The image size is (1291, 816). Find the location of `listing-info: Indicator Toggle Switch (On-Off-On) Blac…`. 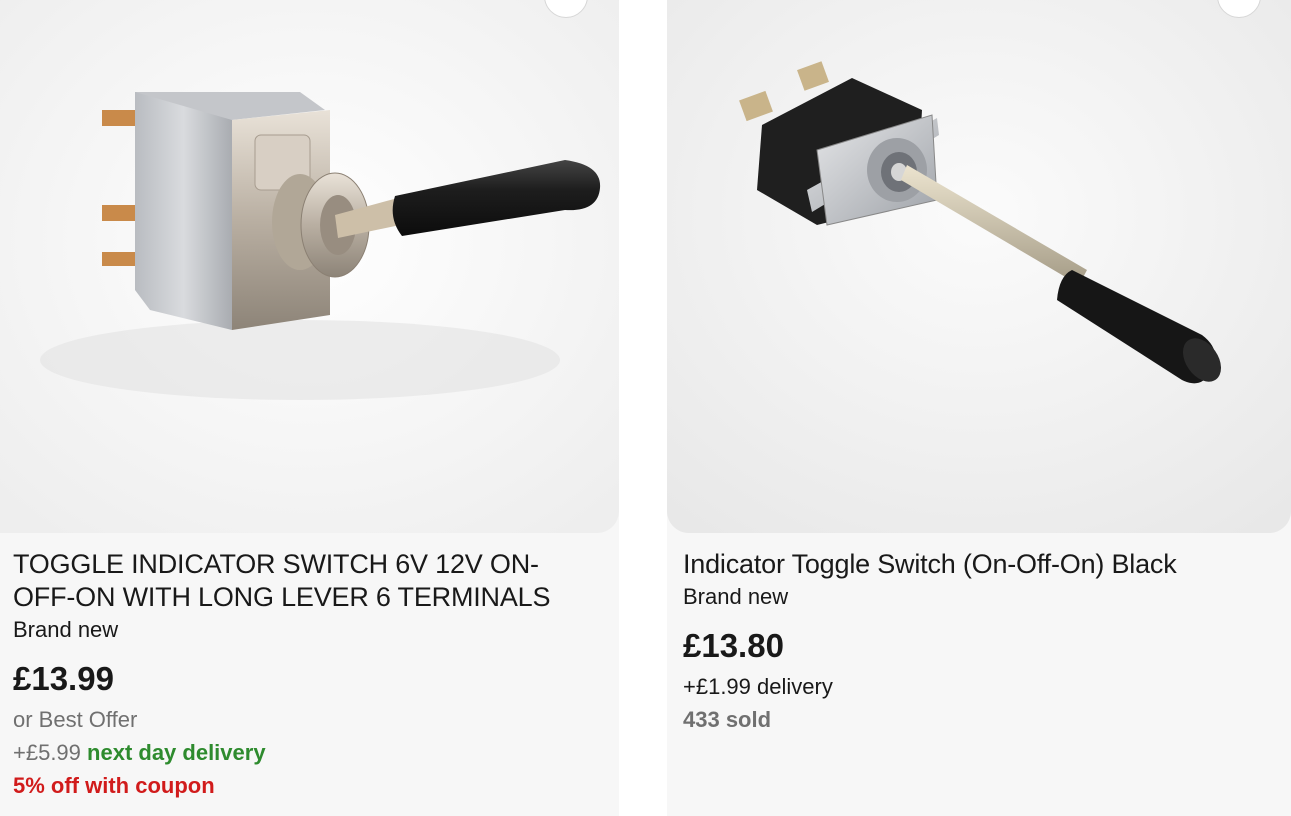

listing-info: Indicator Toggle Switch (On-Off-On) Blac… is located at coordinates (981, 642).